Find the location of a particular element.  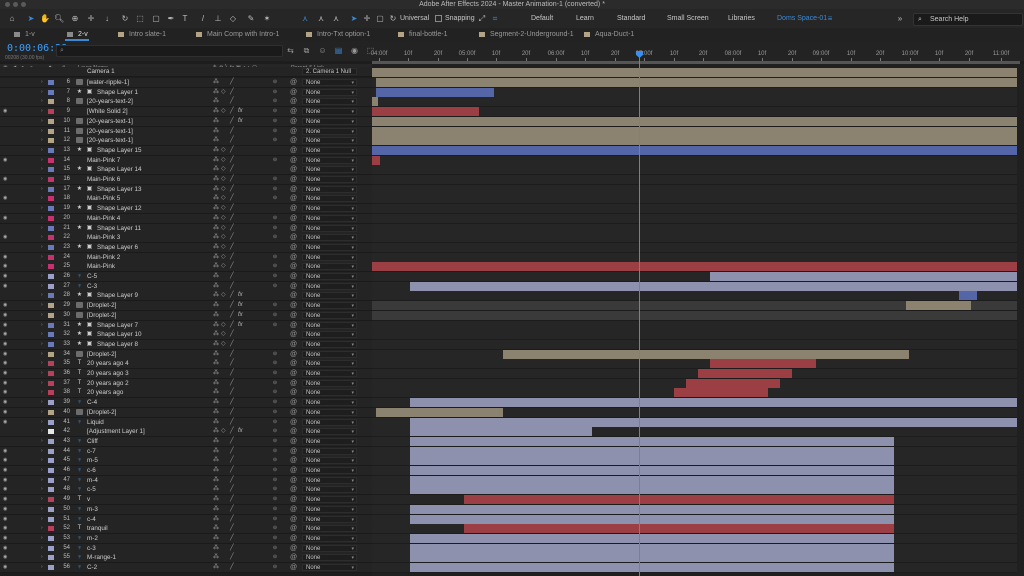

workspace-default: Default is located at coordinates (542, 18).